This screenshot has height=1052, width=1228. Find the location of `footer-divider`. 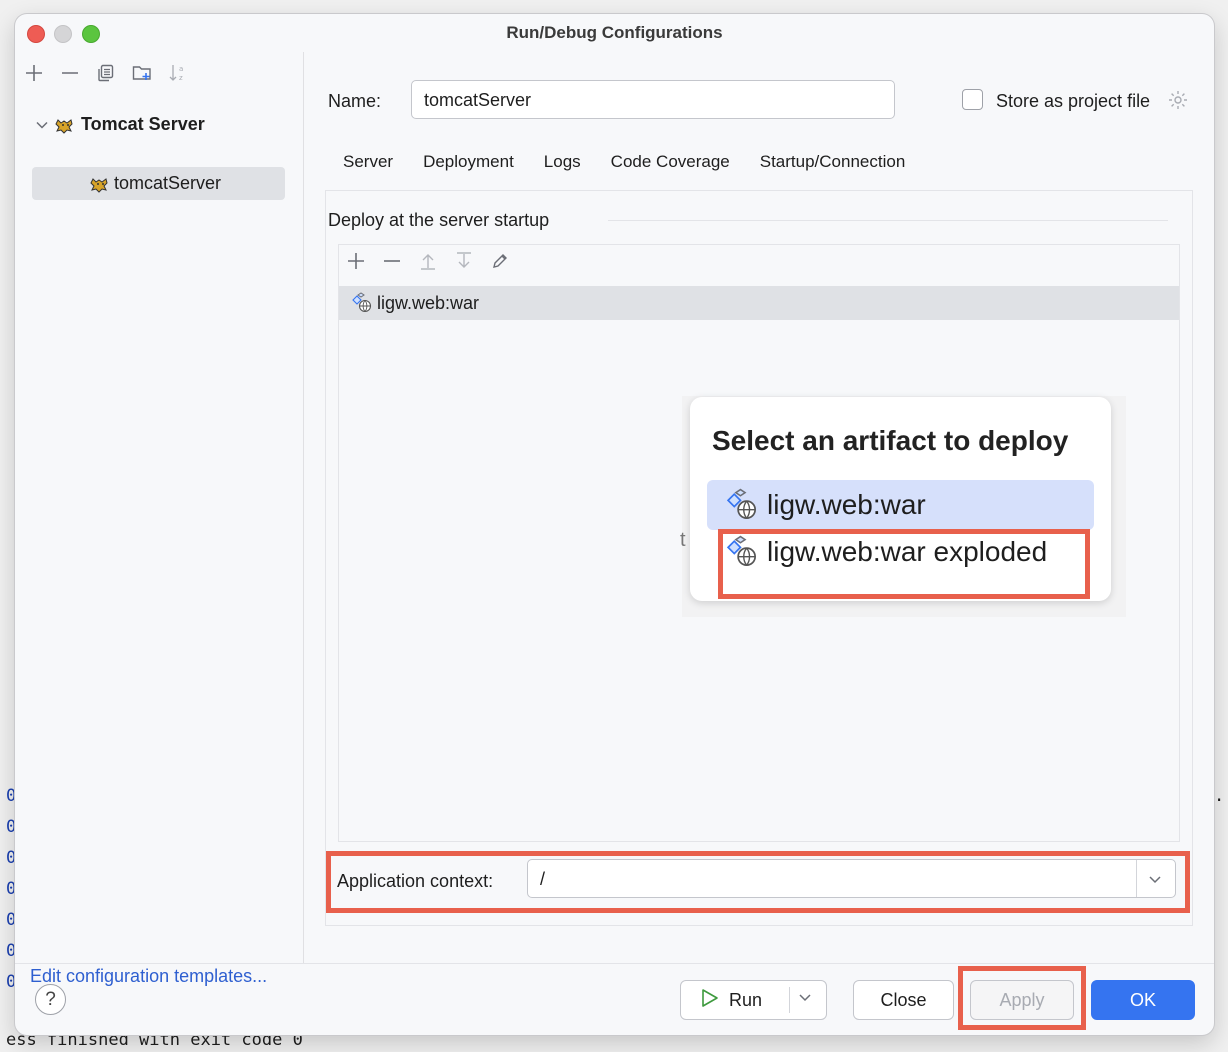

footer-divider is located at coordinates (614, 963).